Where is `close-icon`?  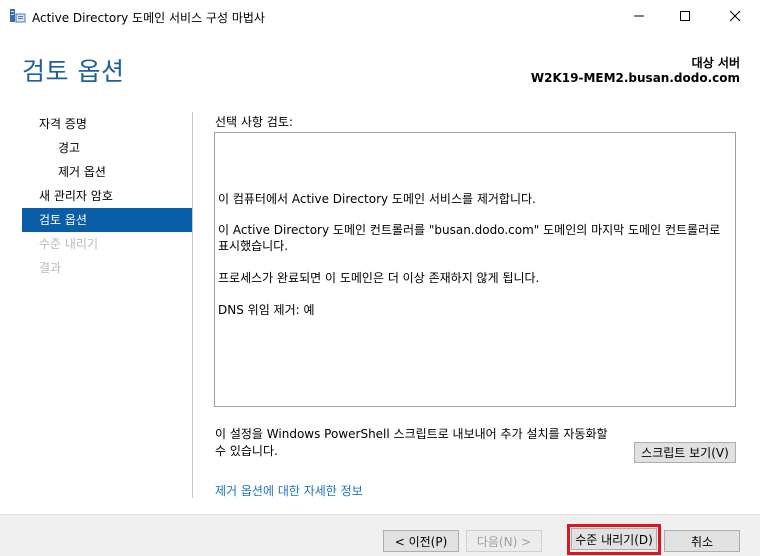
close-icon is located at coordinates (735, 16).